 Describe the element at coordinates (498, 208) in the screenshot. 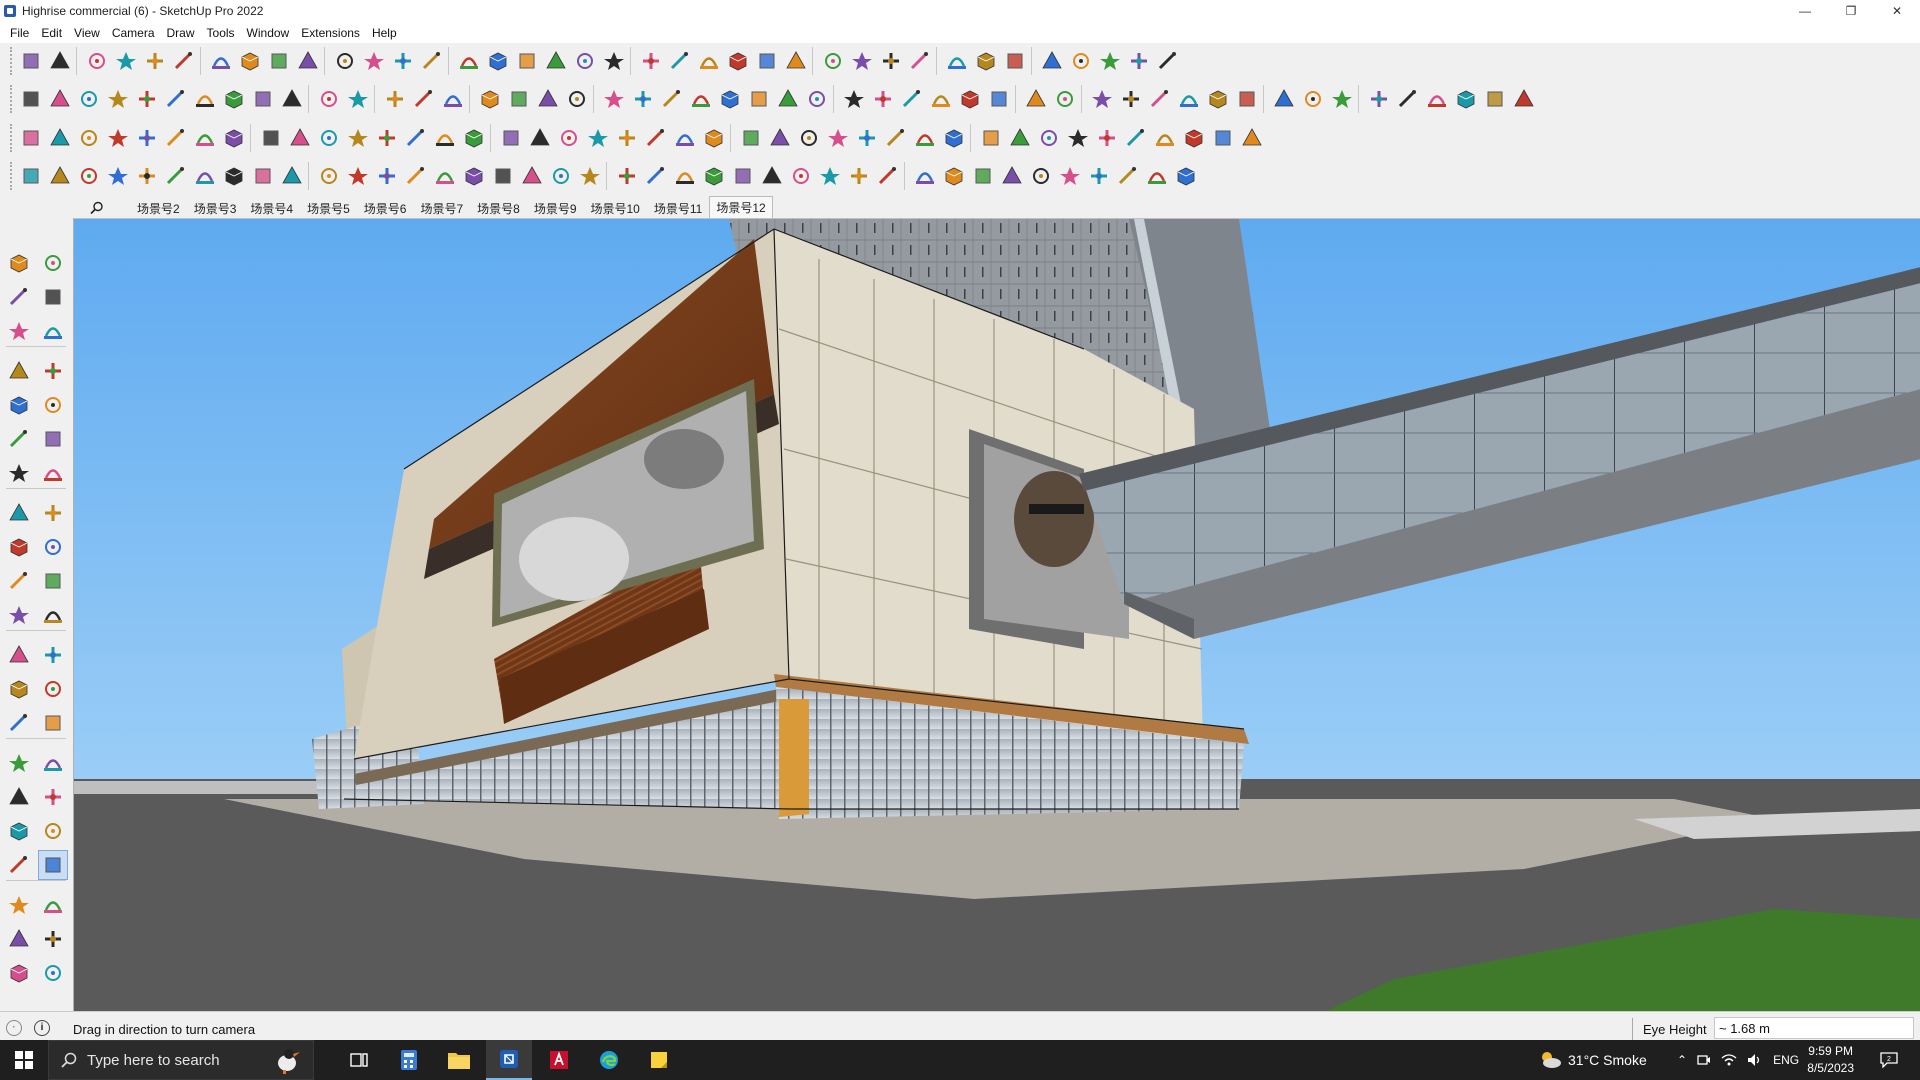

I see `scene-tab: 场景号8` at that location.